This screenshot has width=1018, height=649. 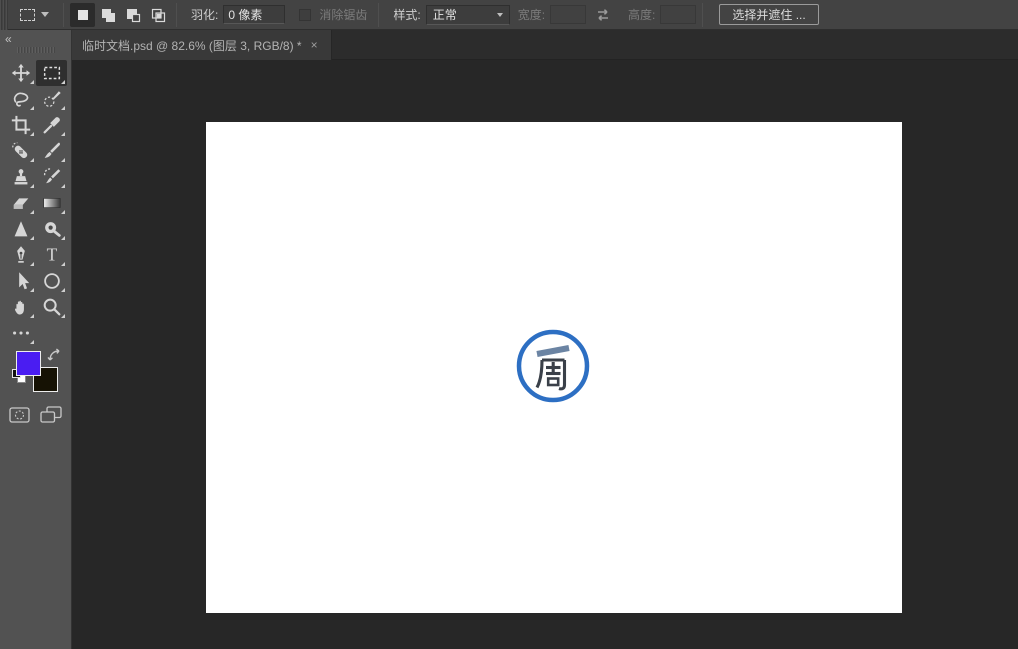 What do you see at coordinates (53, 354) in the screenshot?
I see `swap-colors-icon` at bounding box center [53, 354].